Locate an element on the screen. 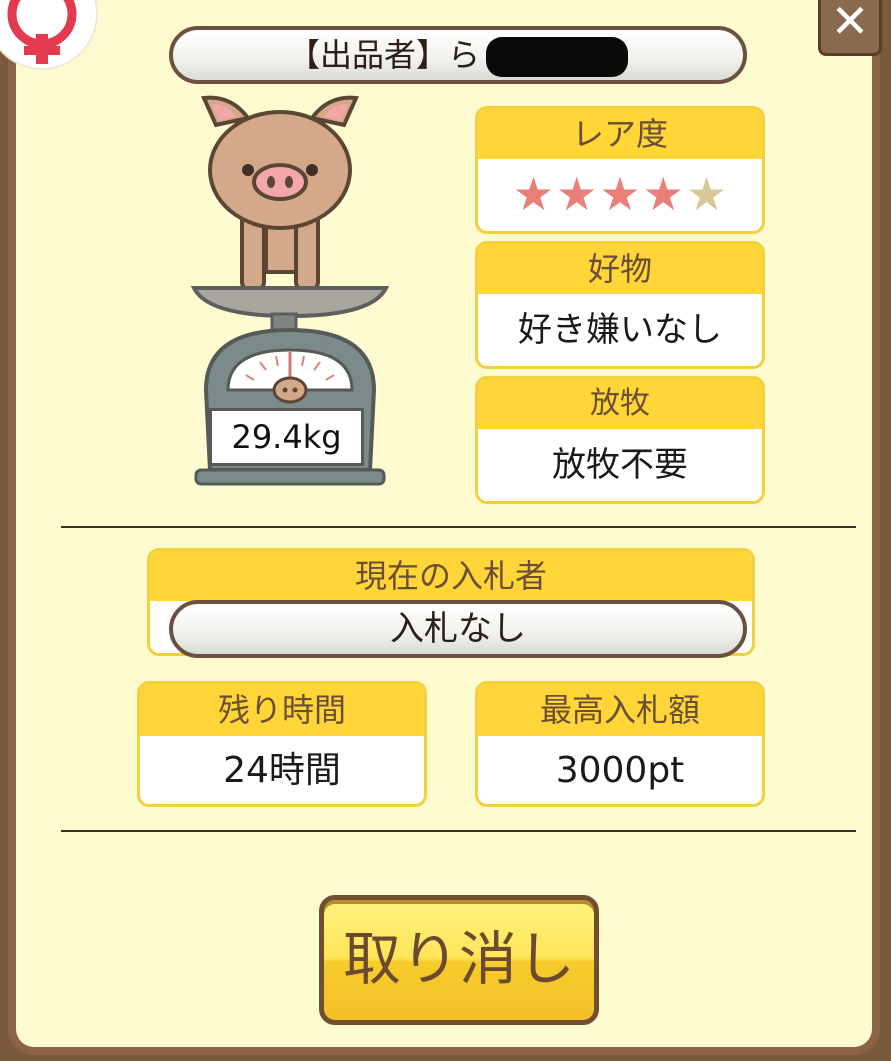 This screenshot has width=891, height=1061. divider-bottom is located at coordinates (458, 831).